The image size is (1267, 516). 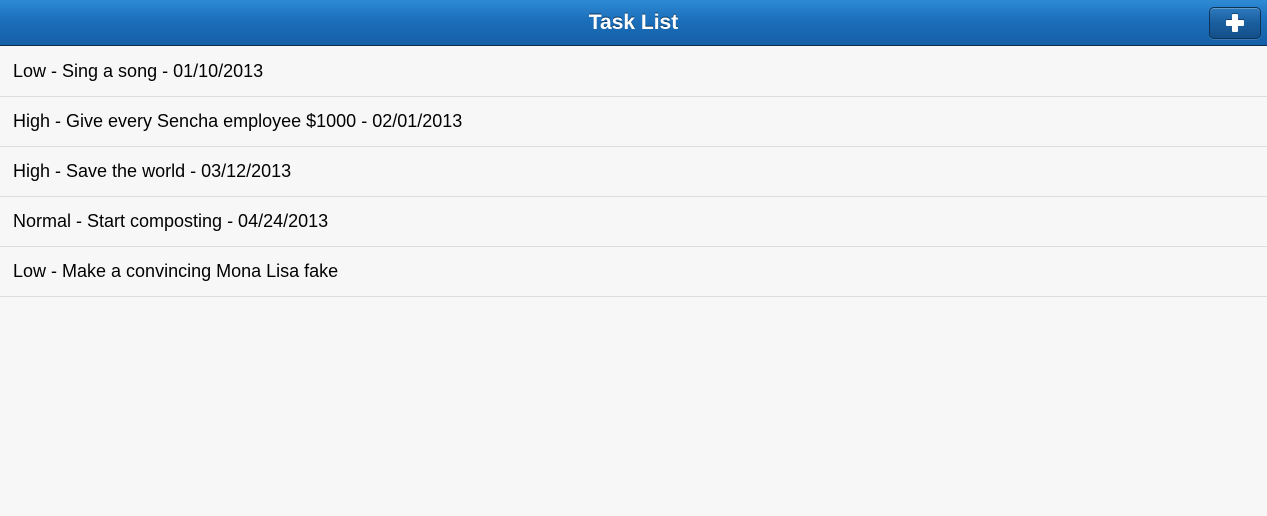 I want to click on title-toolbar: Task List, so click(x=633, y=23).